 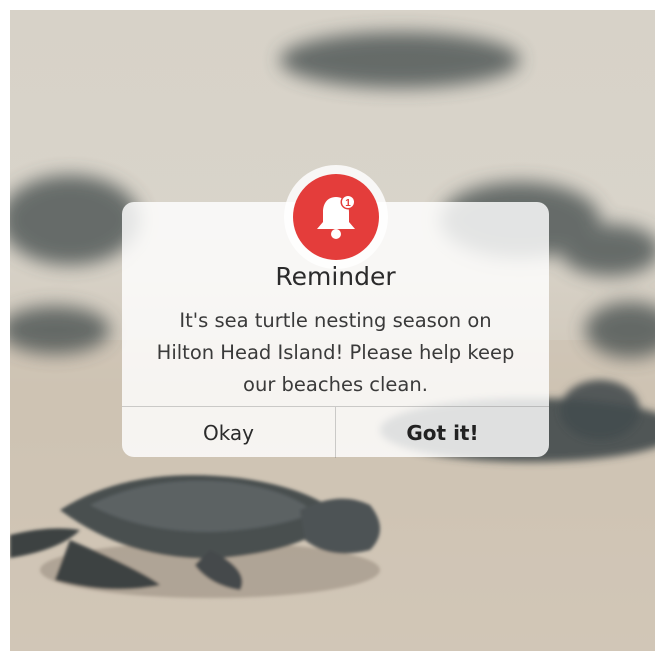 I want to click on okay-button: Okay, so click(x=228, y=432).